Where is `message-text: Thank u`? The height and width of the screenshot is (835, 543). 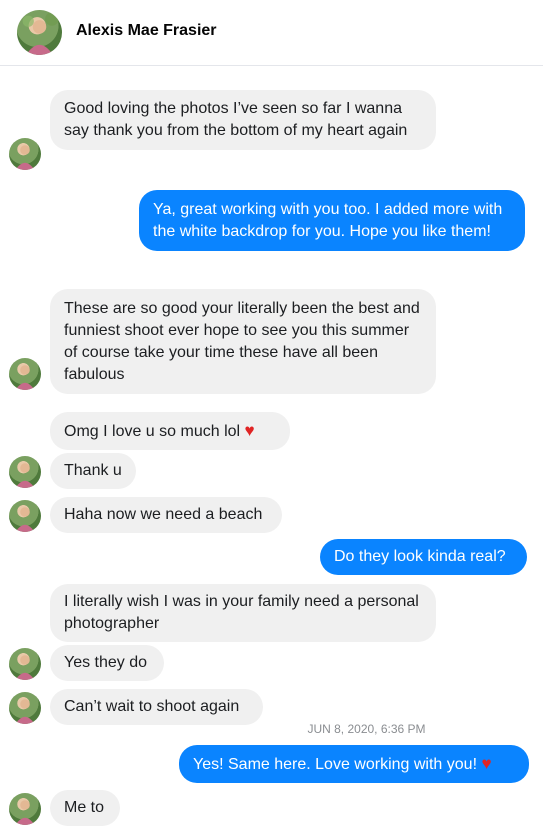 message-text: Thank u is located at coordinates (93, 470).